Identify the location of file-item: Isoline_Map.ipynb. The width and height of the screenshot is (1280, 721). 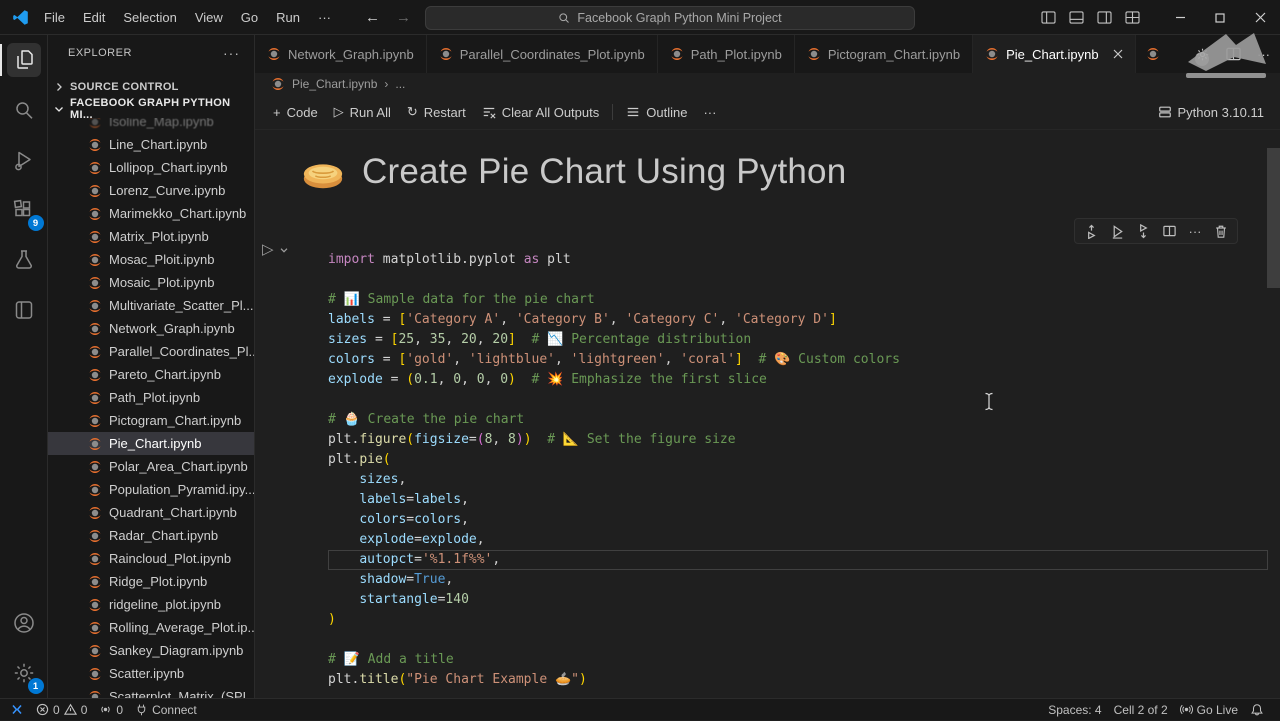
(151, 125).